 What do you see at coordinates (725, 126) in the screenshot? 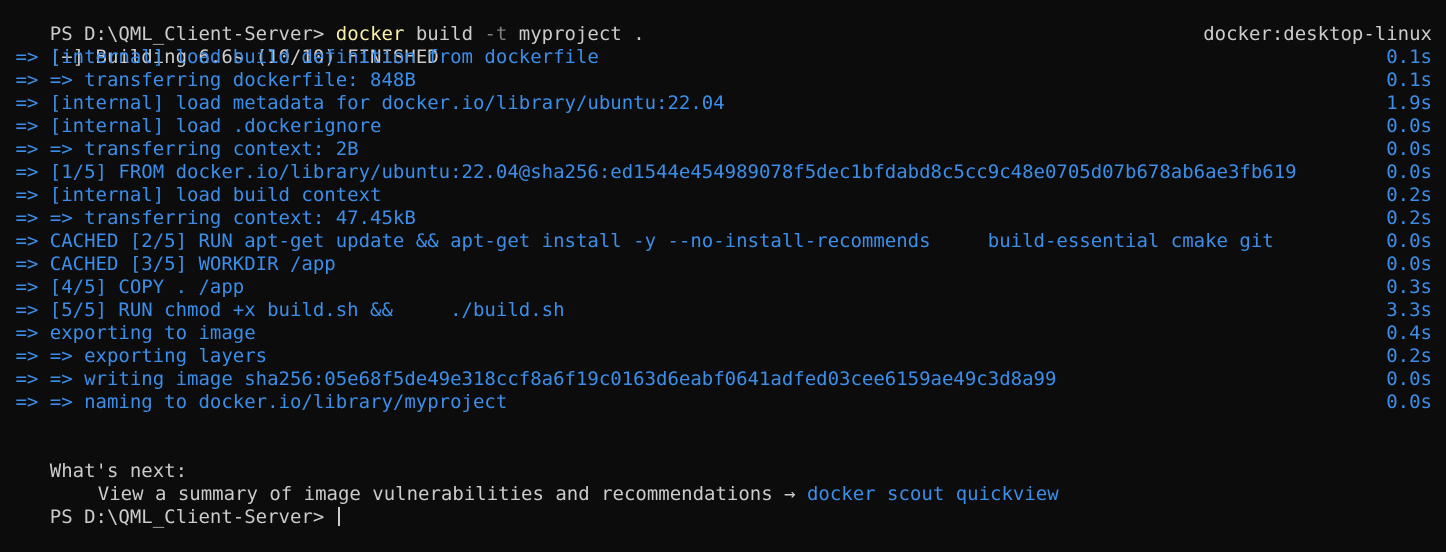
I see `build-step: => [internal] load .dockerignore 0.0s` at bounding box center [725, 126].